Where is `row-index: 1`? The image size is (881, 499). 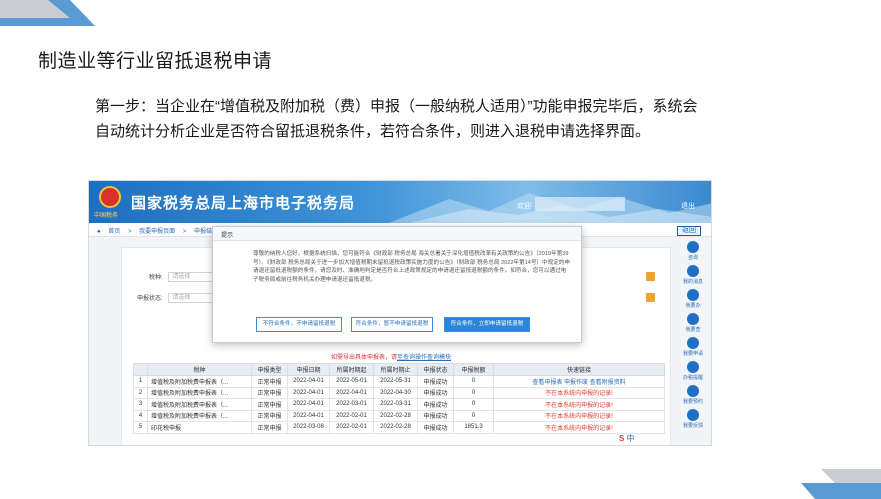 row-index: 1 is located at coordinates (140, 381).